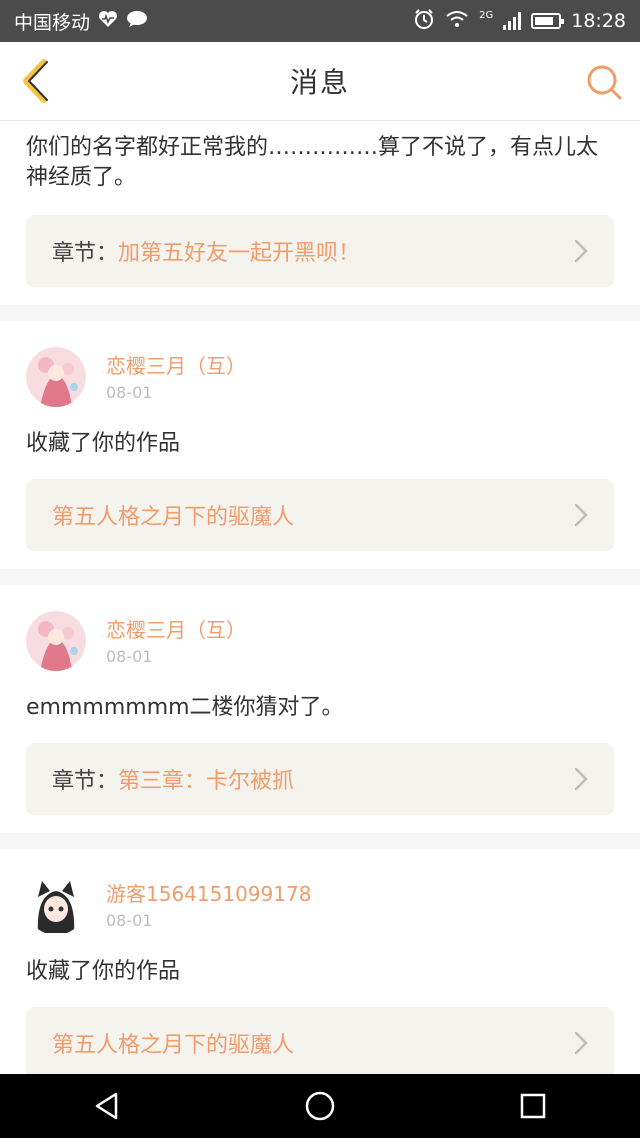  What do you see at coordinates (320, 905) in the screenshot?
I see `user-row: 游客1564151099178 08-01` at bounding box center [320, 905].